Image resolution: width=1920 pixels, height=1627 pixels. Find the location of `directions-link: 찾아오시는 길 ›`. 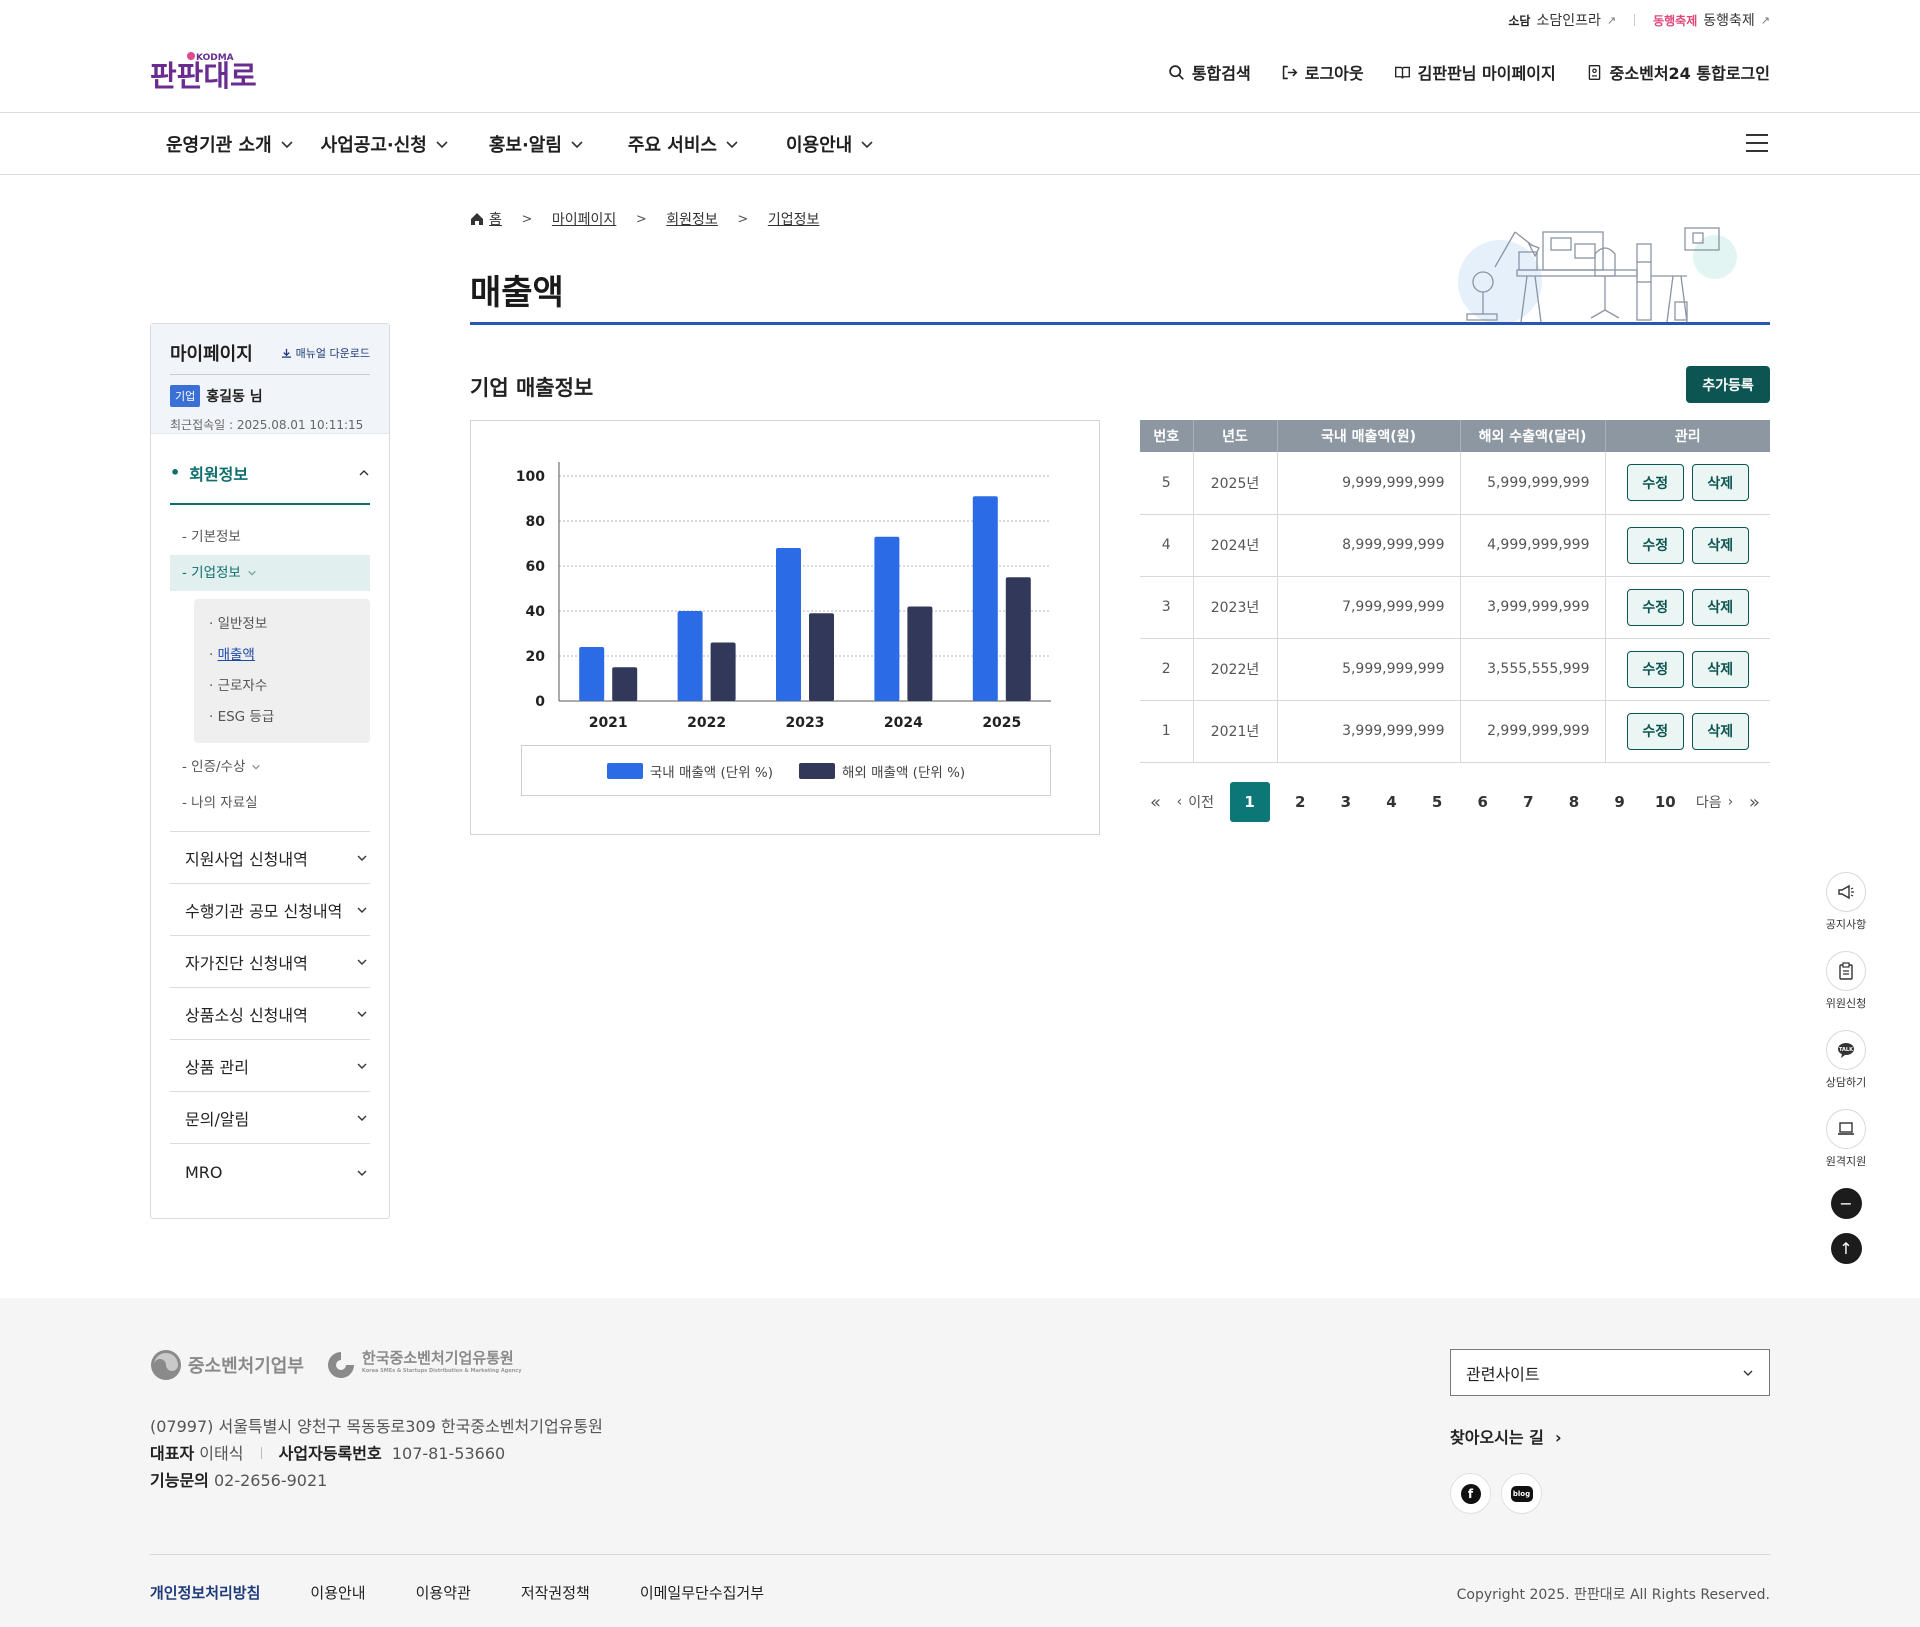

directions-link: 찾아오시는 길 › is located at coordinates (1506, 1436).